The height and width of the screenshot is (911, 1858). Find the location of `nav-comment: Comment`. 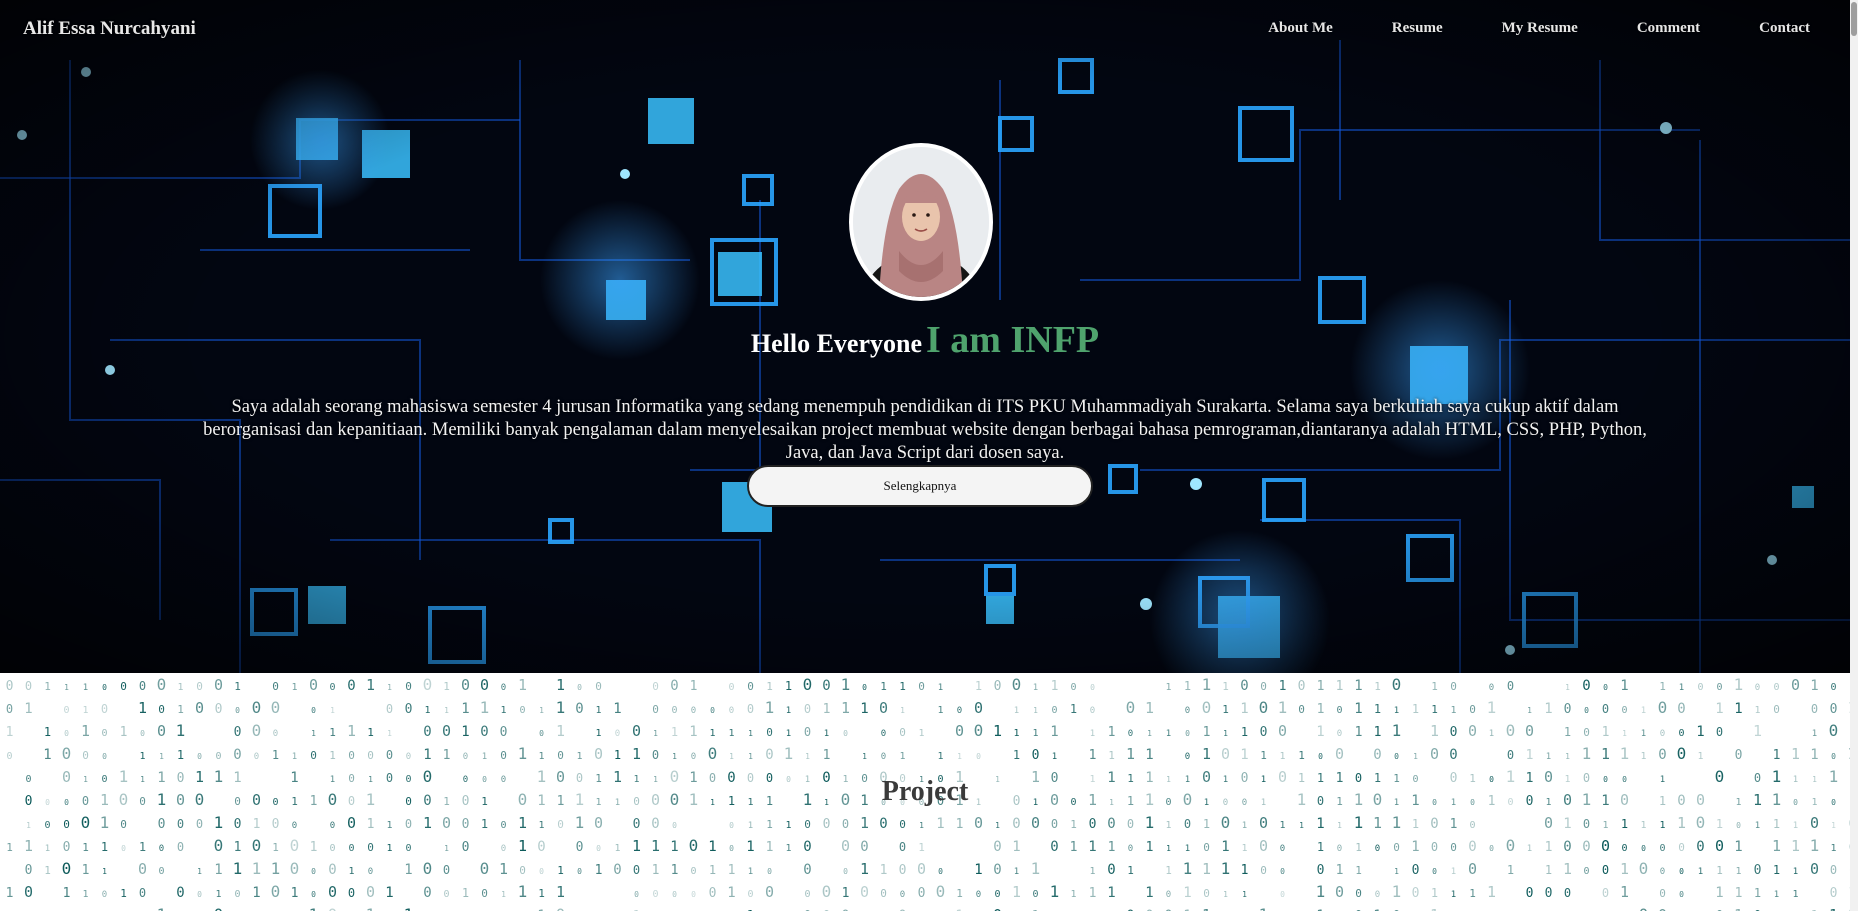

nav-comment: Comment is located at coordinates (1668, 28).